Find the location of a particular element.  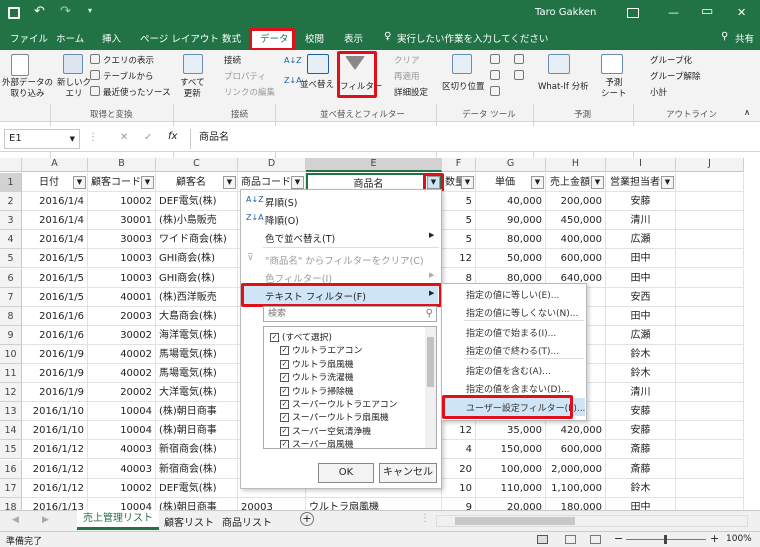

table-cell: 100,000 is located at coordinates (511, 469).